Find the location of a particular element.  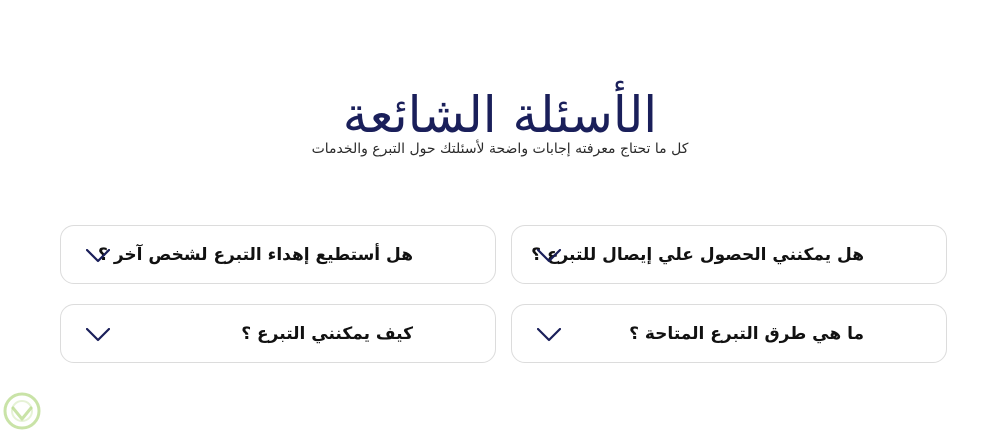

faq-question: كيف يمكنني التبرع ؟ is located at coordinates (327, 334).